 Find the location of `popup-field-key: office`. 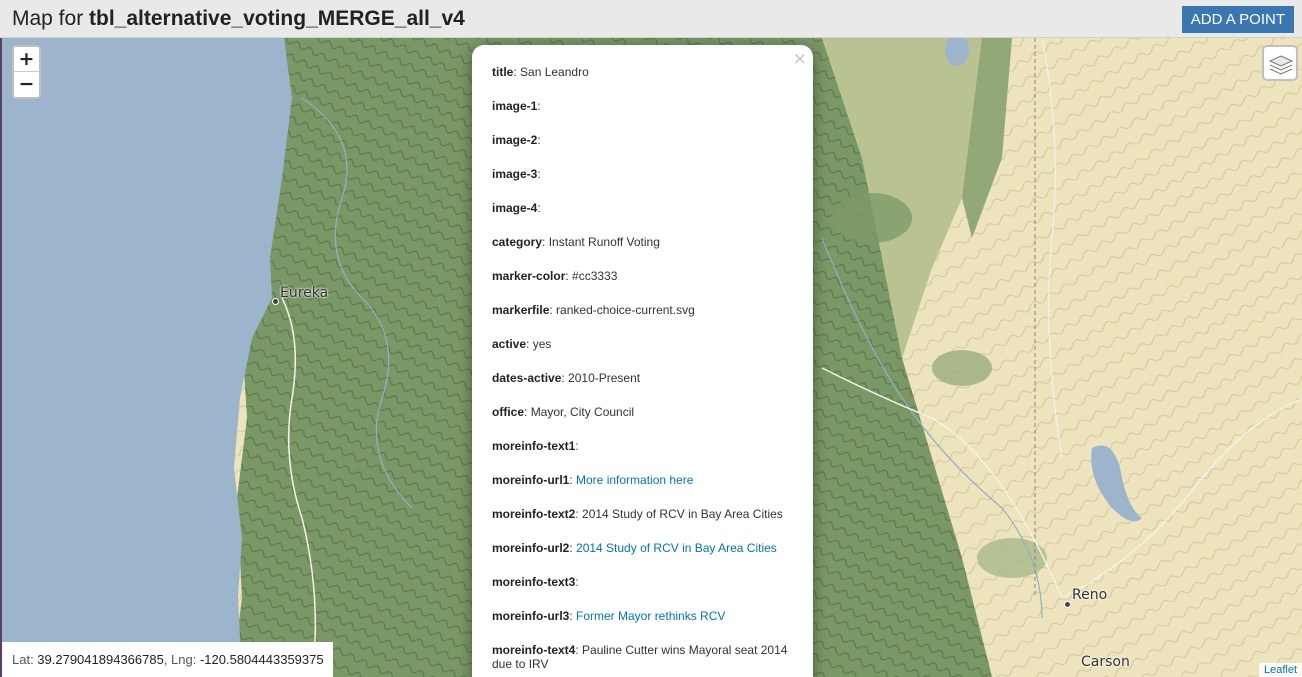

popup-field-key: office is located at coordinates (508, 412).